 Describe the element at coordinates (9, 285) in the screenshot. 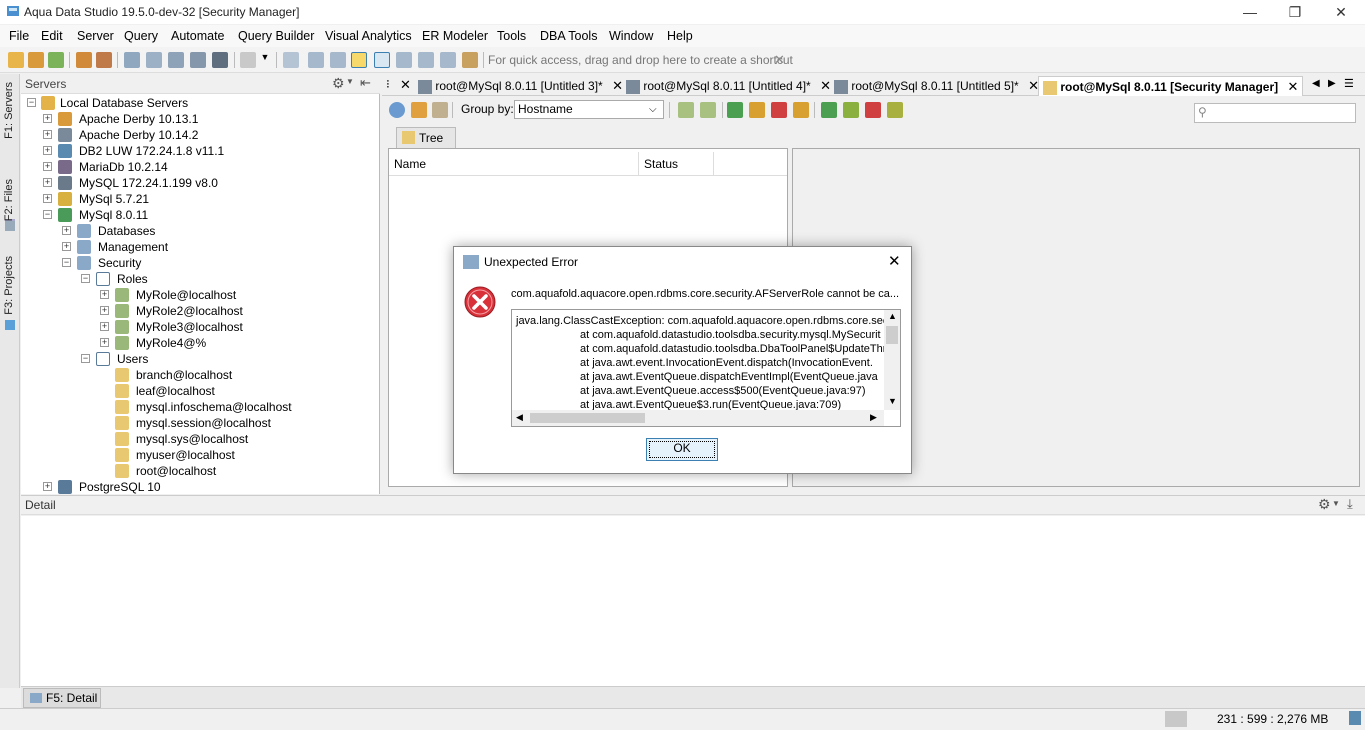

I see `projects-side-tab: F3: Projects` at that location.